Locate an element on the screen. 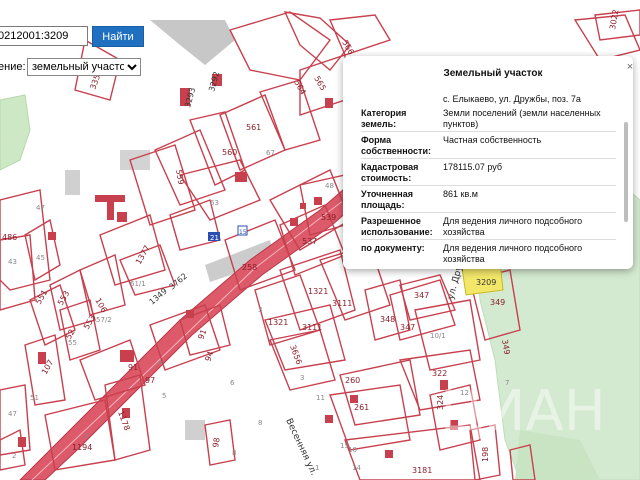 The image size is (640, 480). popup-scrollbar is located at coordinates (626, 172).